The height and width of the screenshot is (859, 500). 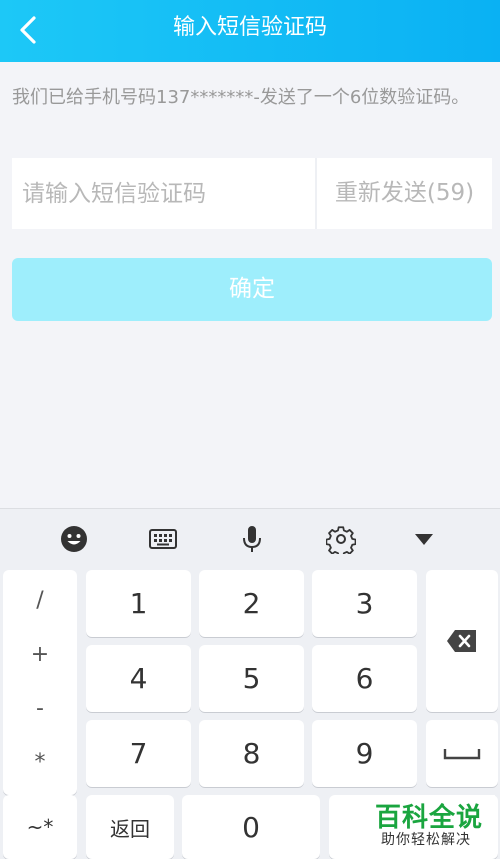 I want to click on page-title: 输入短信验证码, so click(x=249, y=27).